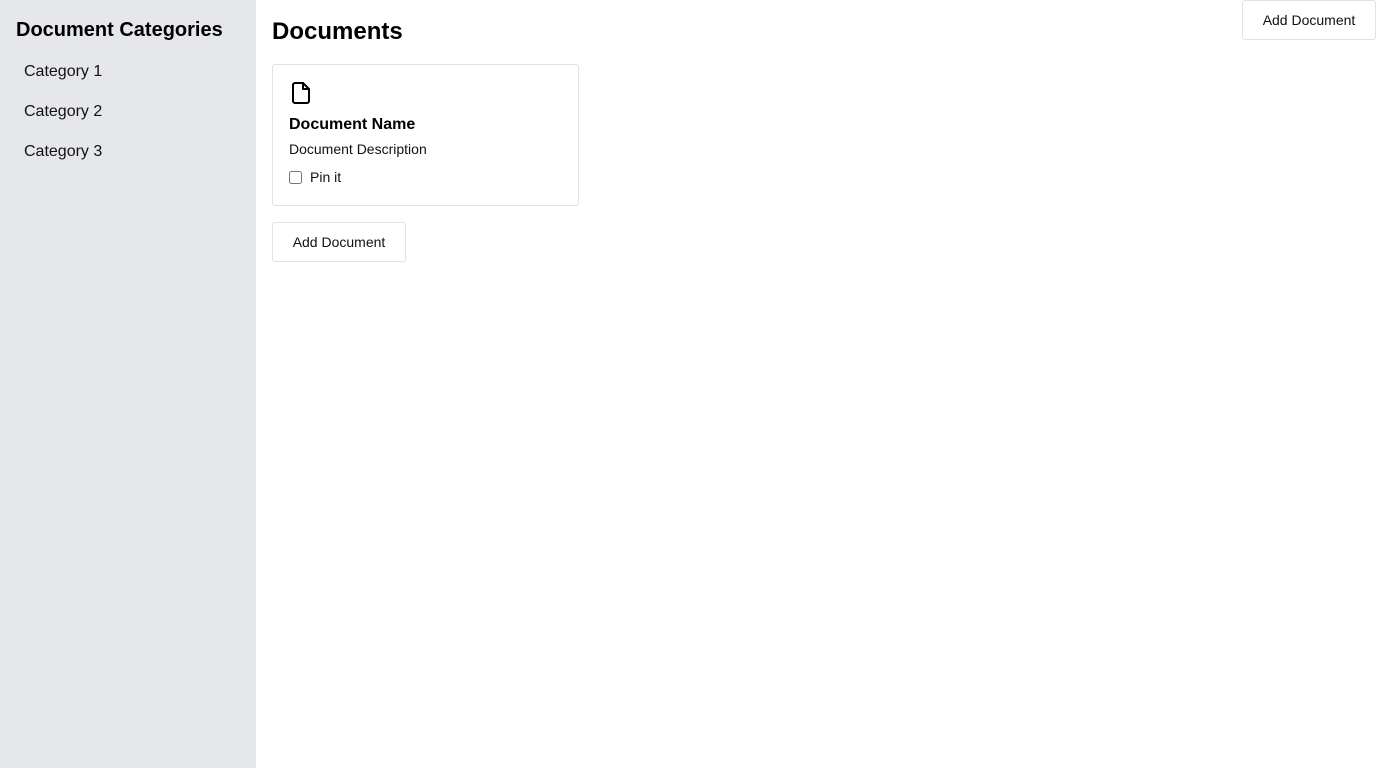 The width and height of the screenshot is (1376, 768). I want to click on document-name: Document Name, so click(352, 124).